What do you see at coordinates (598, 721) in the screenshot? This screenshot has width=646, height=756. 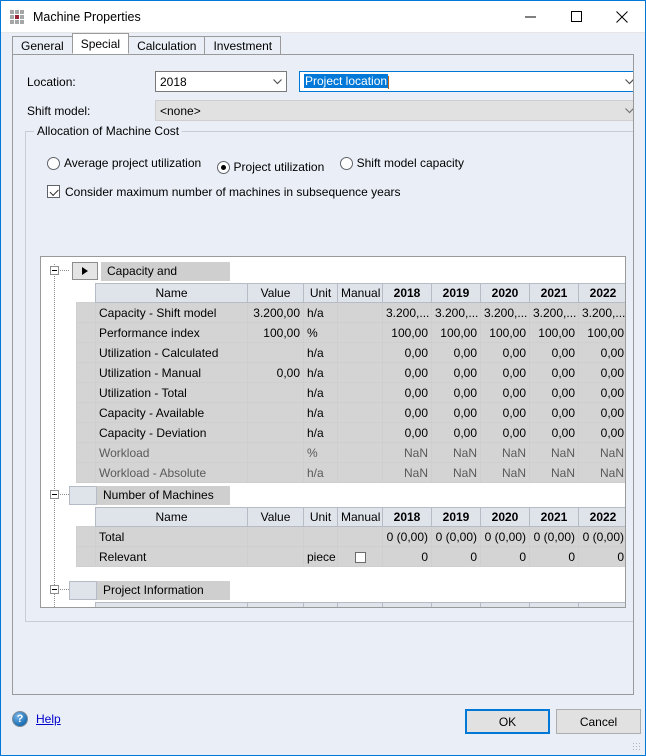 I see `cancel-button: Cancel` at bounding box center [598, 721].